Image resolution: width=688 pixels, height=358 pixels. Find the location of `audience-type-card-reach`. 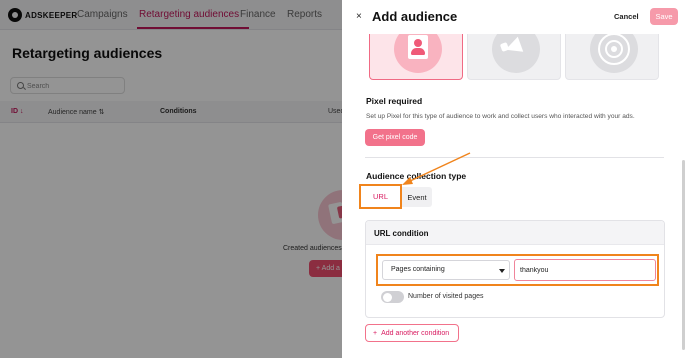

audience-type-card-reach is located at coordinates (612, 54).